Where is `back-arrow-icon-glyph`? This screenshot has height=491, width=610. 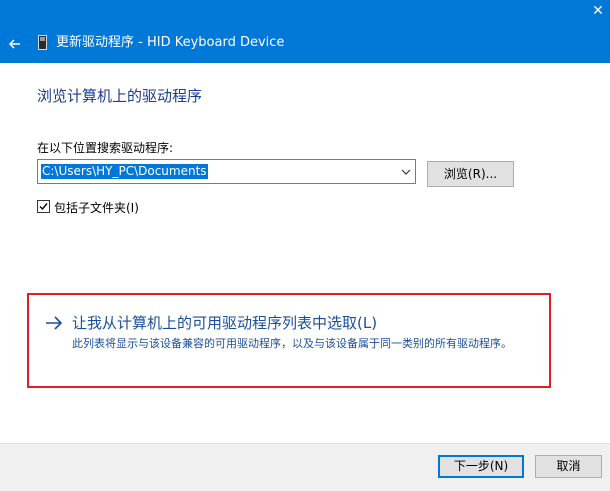 back-arrow-icon-glyph is located at coordinates (14, 44).